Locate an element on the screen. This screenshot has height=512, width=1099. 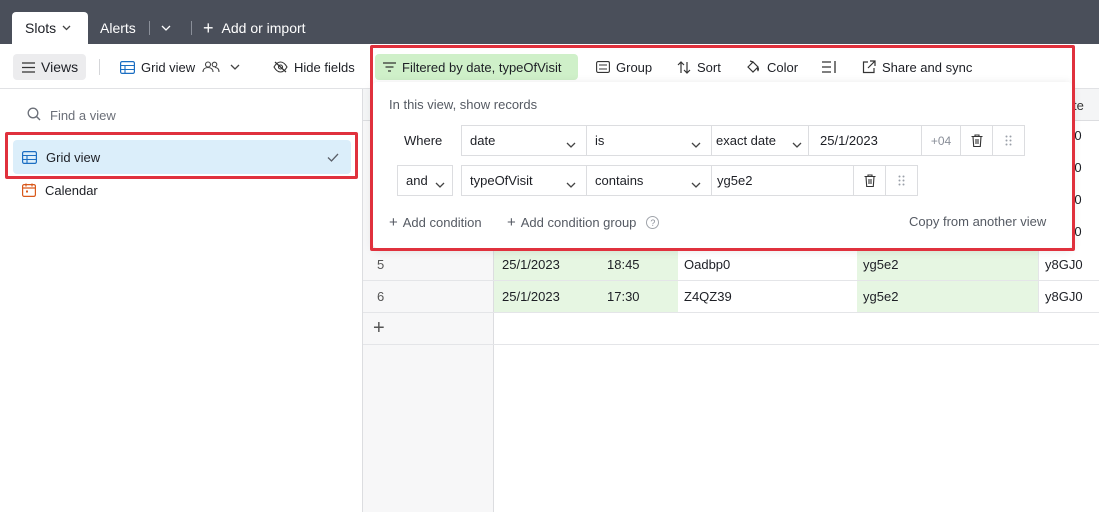
field-select-value: date is located at coordinates (483, 140).